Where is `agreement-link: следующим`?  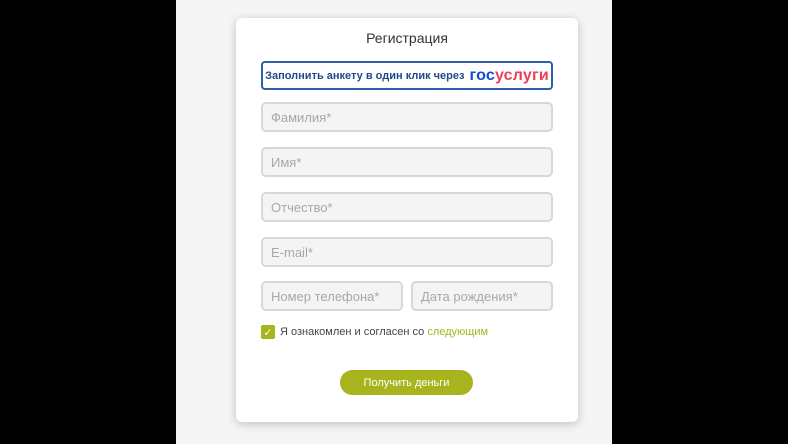
agreement-link: следующим is located at coordinates (457, 332).